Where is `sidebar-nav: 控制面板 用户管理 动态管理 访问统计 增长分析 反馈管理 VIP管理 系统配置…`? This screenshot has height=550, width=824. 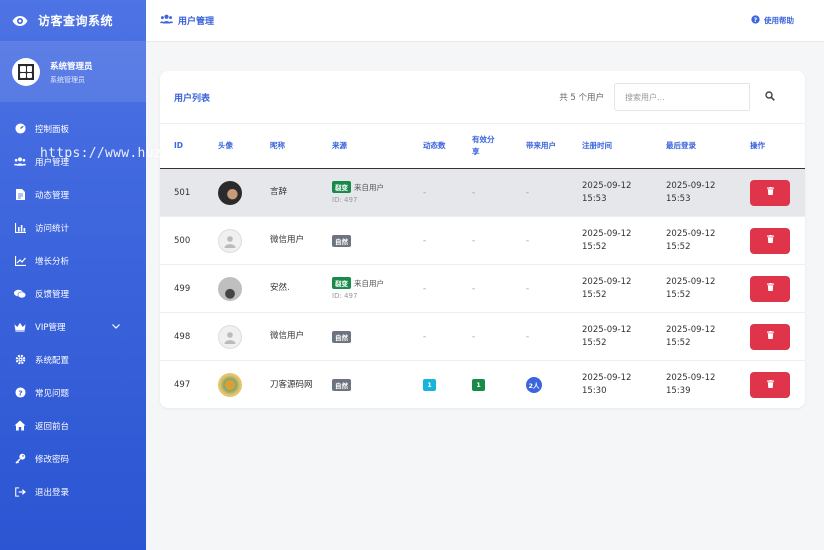
sidebar-nav: 控制面板 用户管理 动态管理 访问统计 增长分析 反馈管理 VIP管理 系统配置… is located at coordinates (73, 305).